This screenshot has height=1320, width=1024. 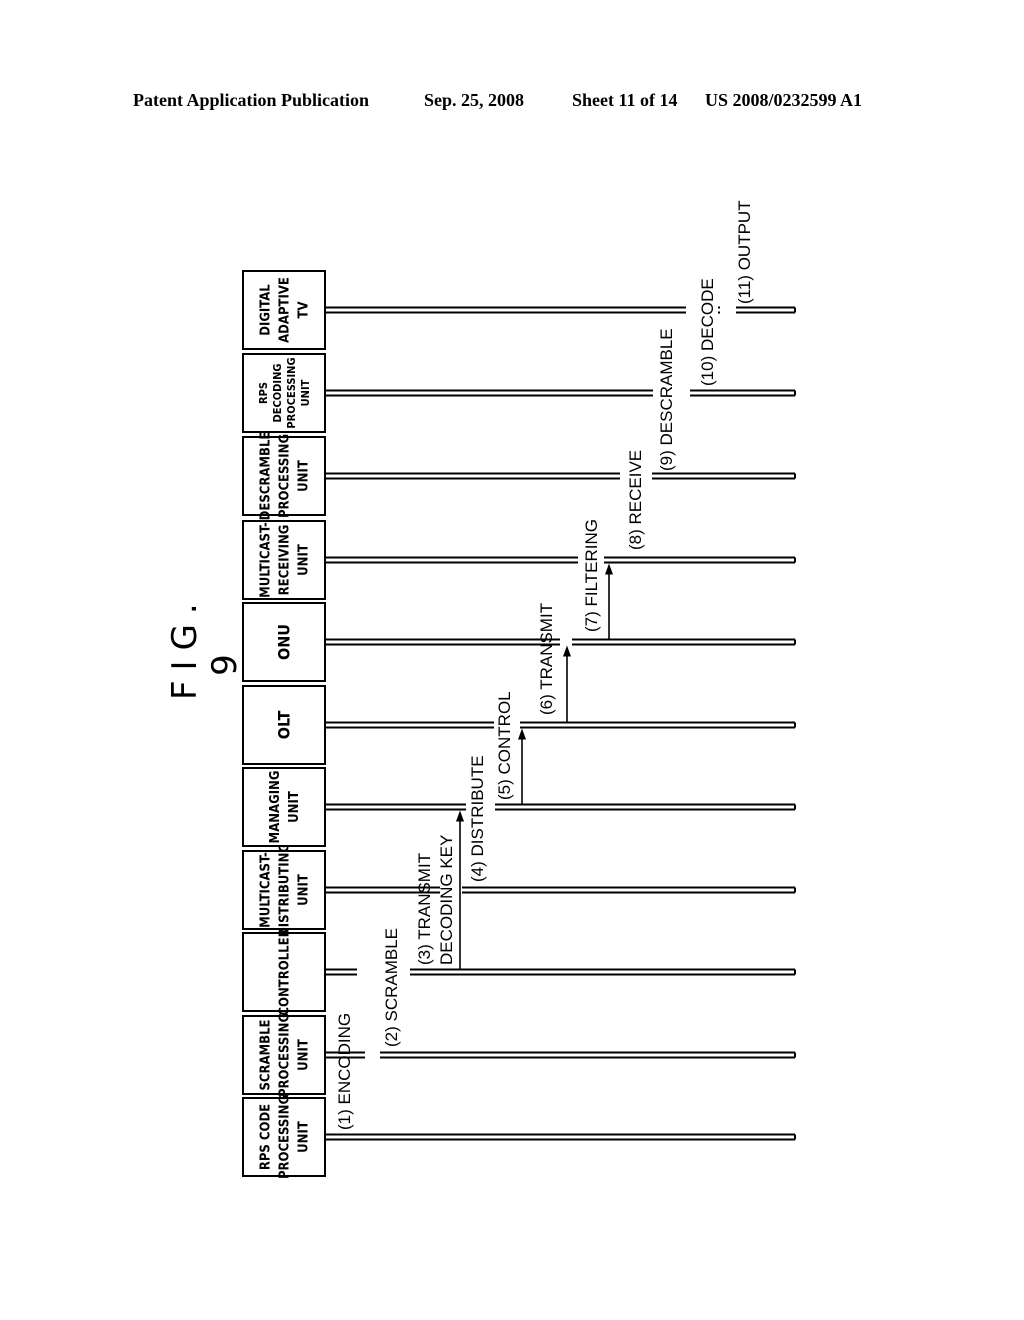 I want to click on step-label-line: (7) FILTERING, so click(x=591, y=575).